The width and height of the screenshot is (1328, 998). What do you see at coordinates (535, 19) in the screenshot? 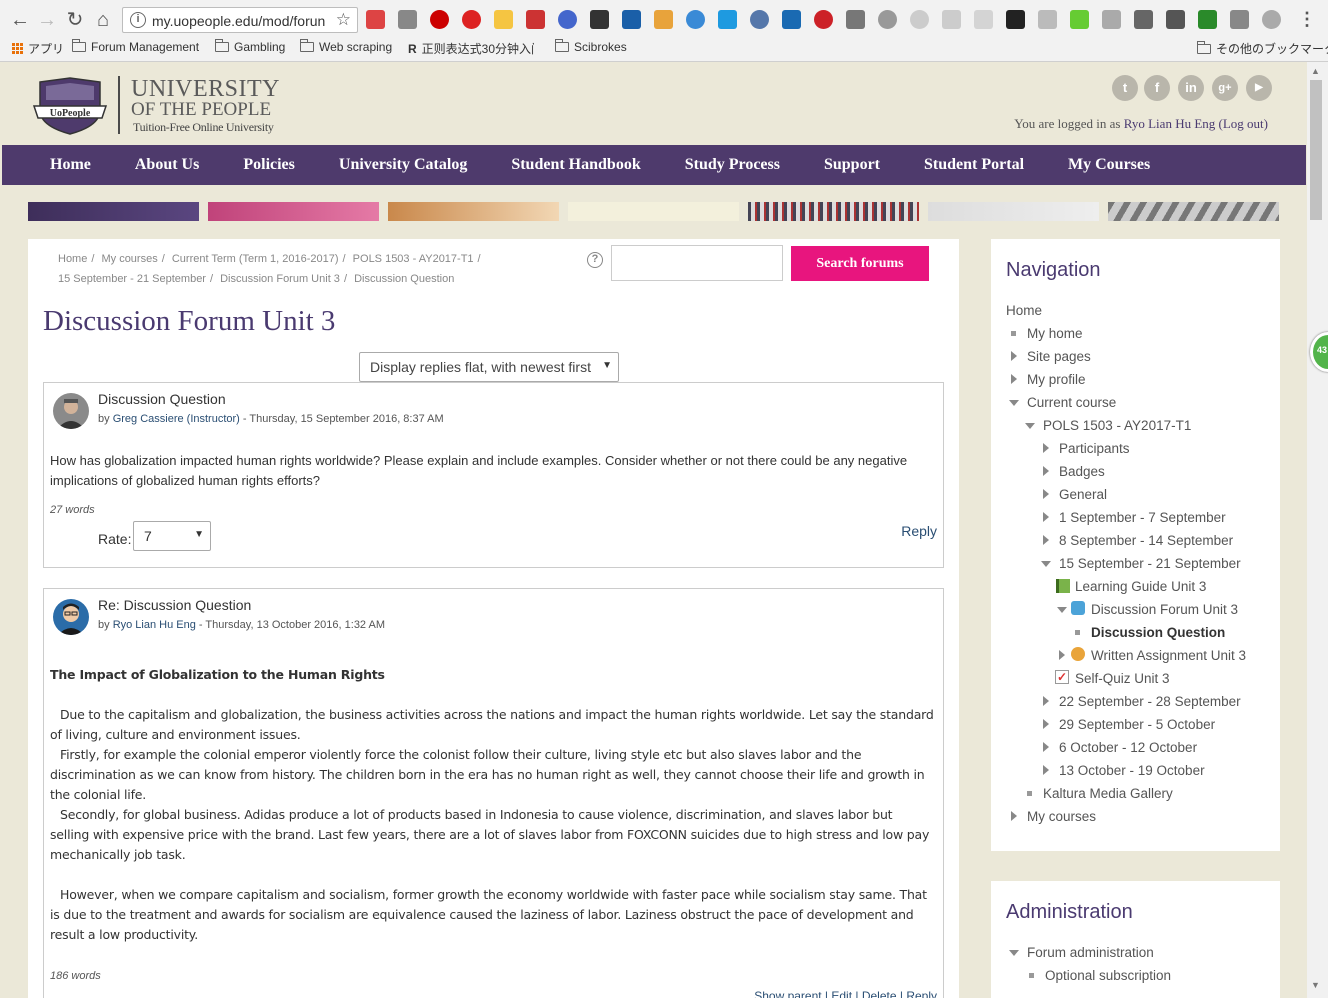
I see `pdf-icon` at bounding box center [535, 19].